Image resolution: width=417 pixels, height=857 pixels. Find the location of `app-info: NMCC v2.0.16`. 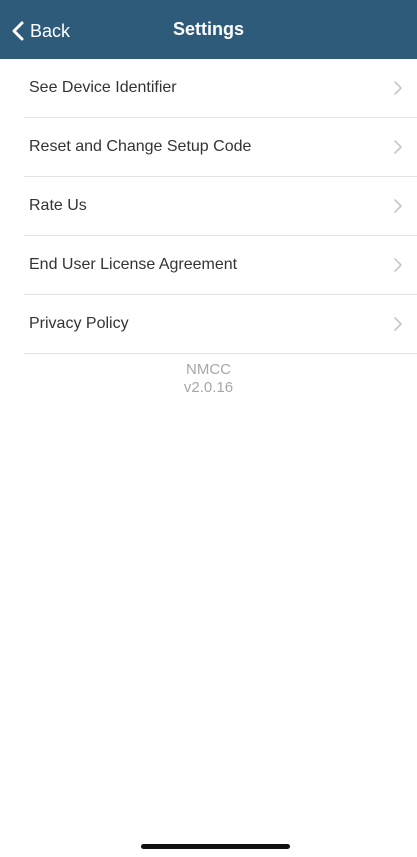

app-info: NMCC v2.0.16 is located at coordinates (208, 379).